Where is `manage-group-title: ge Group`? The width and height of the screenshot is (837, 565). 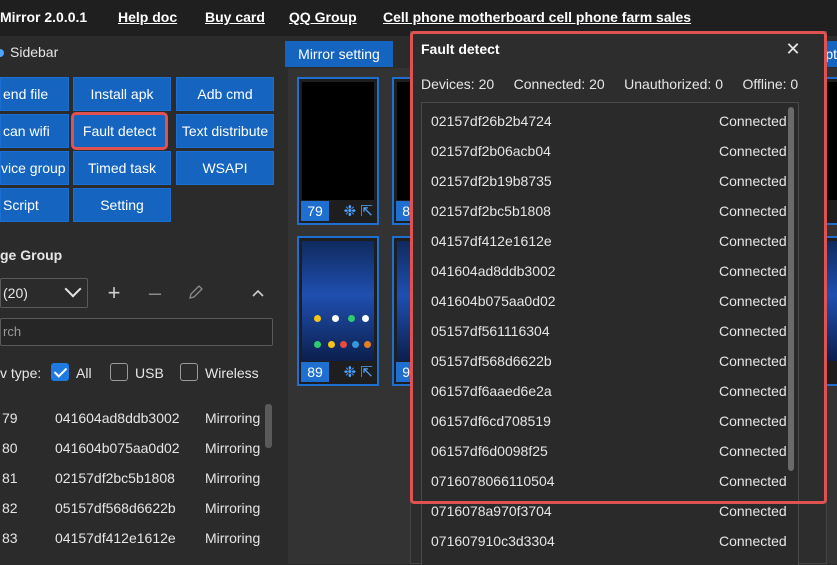 manage-group-title: ge Group is located at coordinates (31, 255).